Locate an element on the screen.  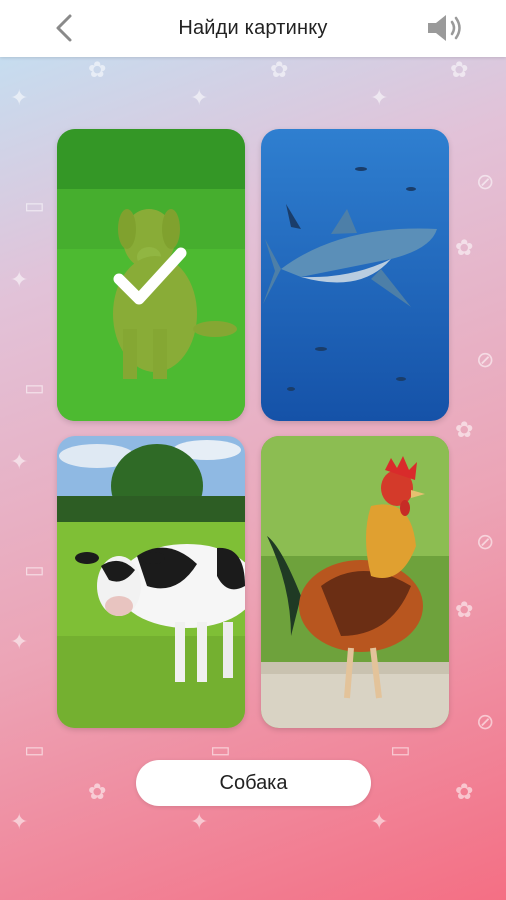
picture-card-cow is located at coordinates (151, 582).